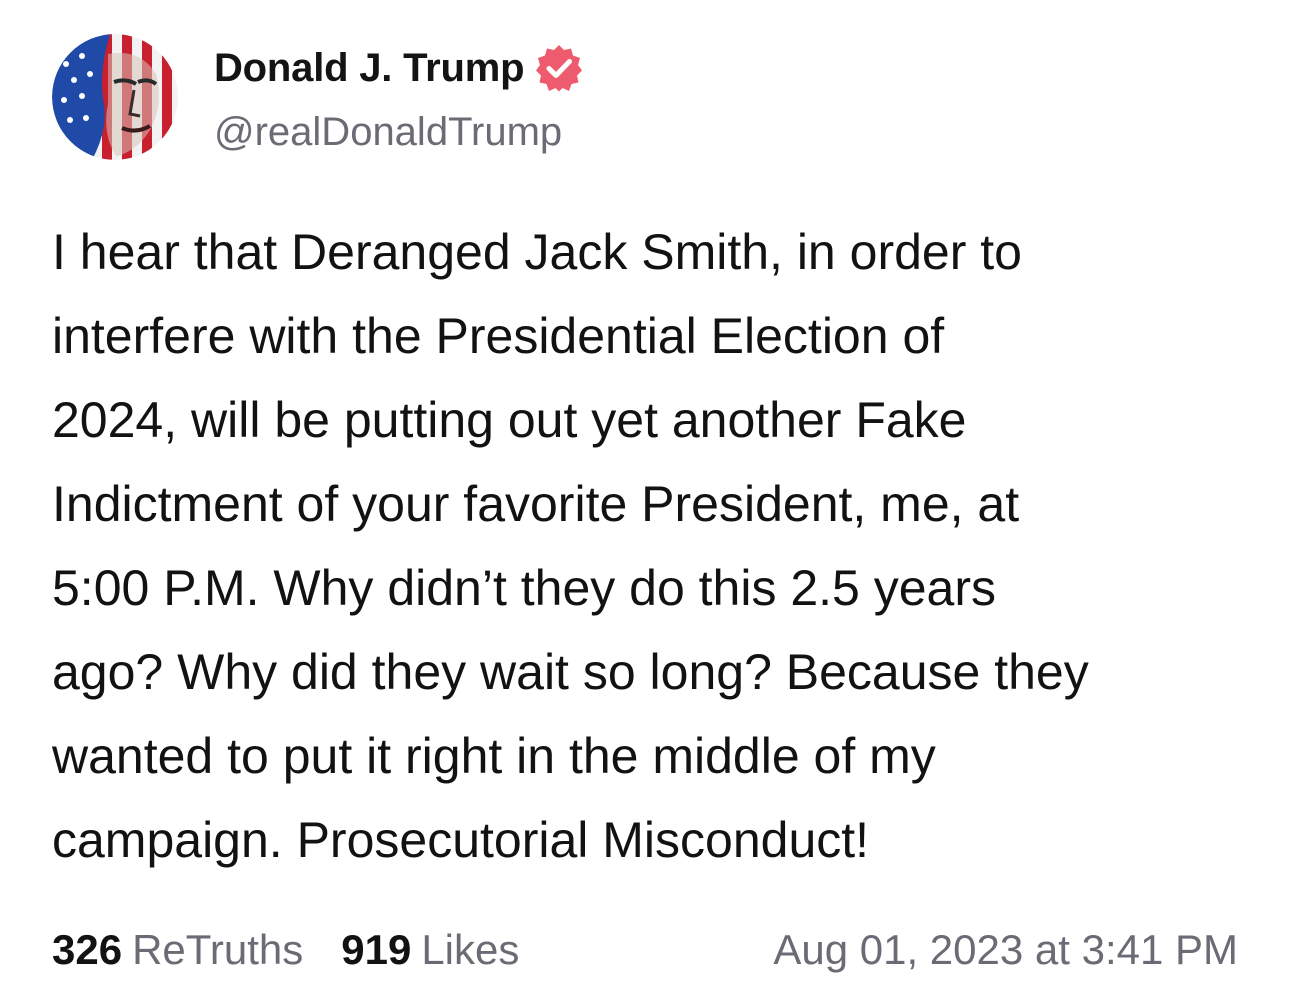  I want to click on retruths-count: 326, so click(87, 949).